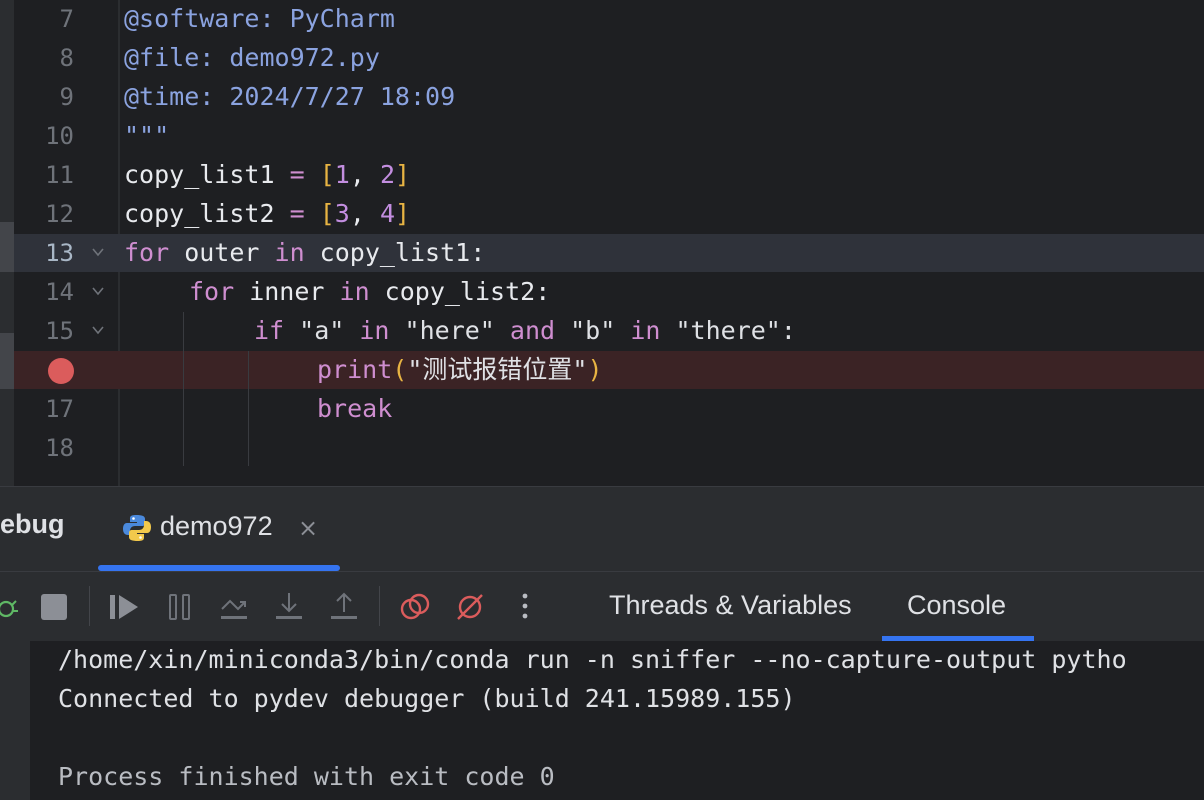 The image size is (1204, 800). What do you see at coordinates (59, 253) in the screenshot?
I see `line-number: 13` at bounding box center [59, 253].